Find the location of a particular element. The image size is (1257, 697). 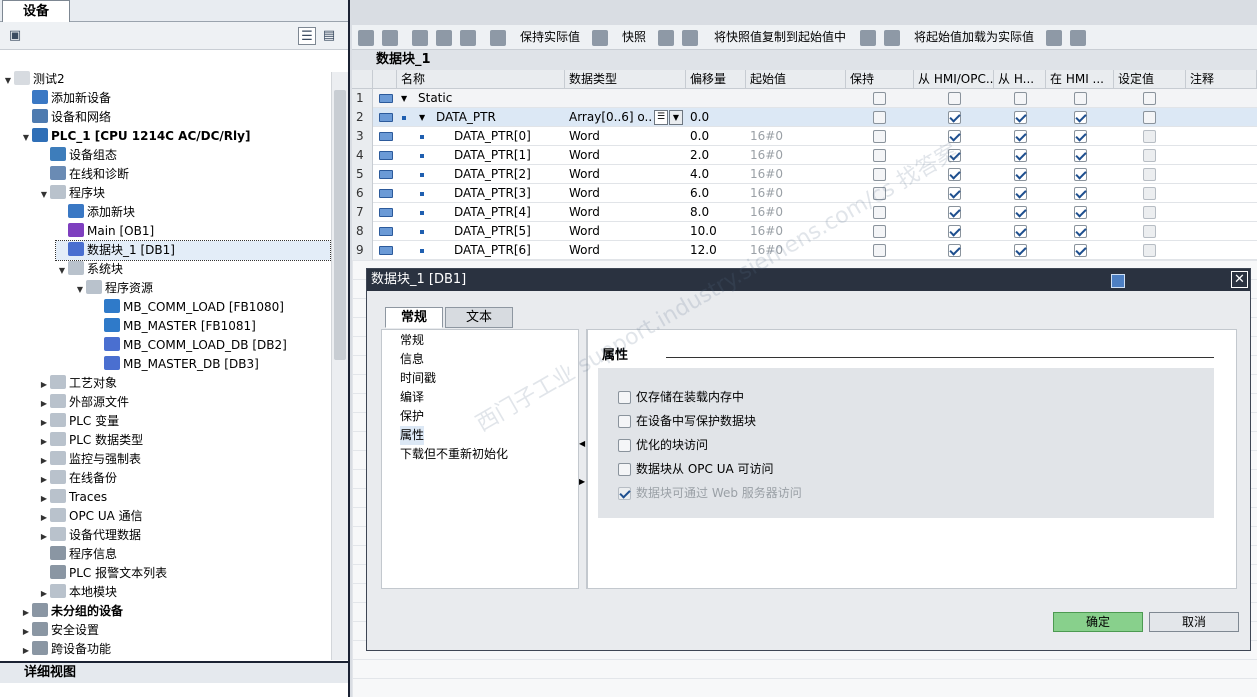

expand-right-icon: ▶ is located at coordinates (582, 481).